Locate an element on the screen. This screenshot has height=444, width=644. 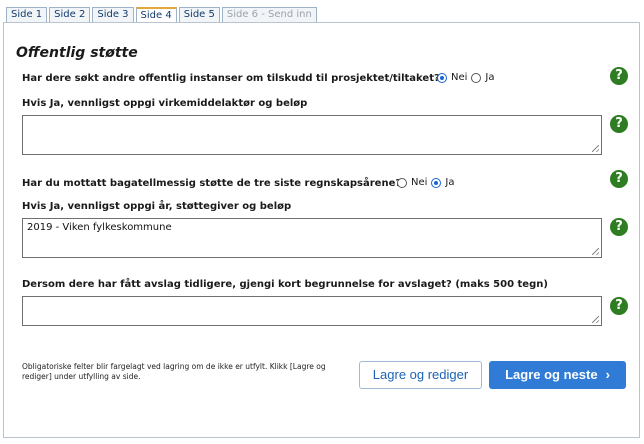
textarea-support-details: 2019 - Viken fylkeskommune is located at coordinates (312, 238).